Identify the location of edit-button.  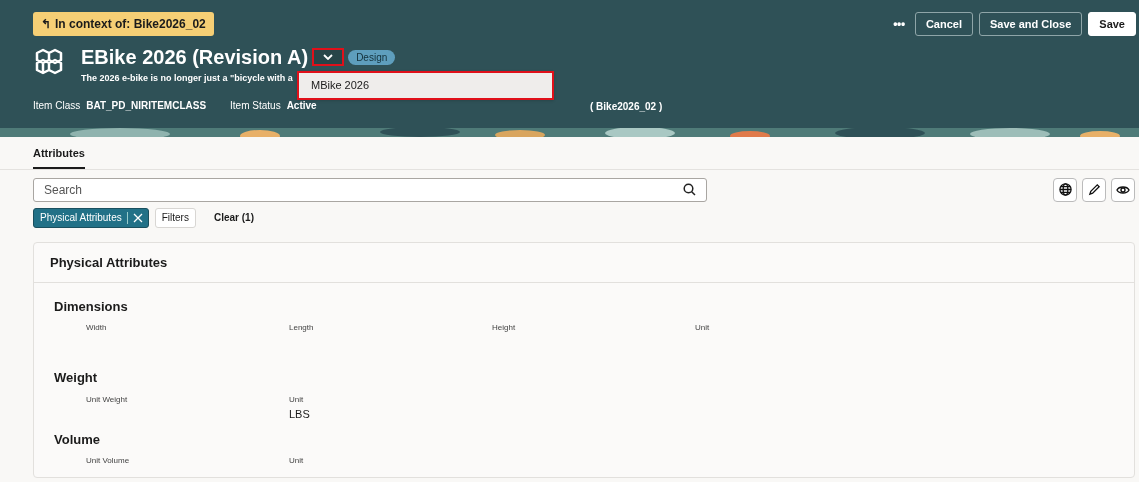
(1094, 189).